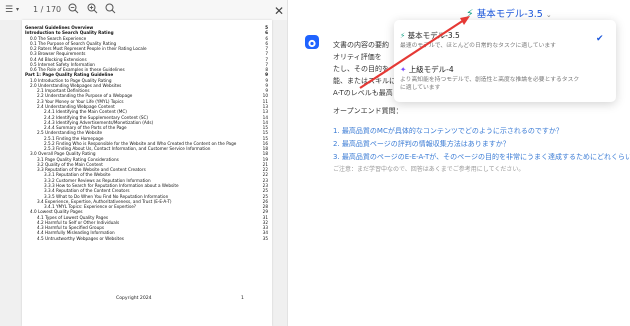 Image resolution: width=630 pixels, height=326 pixels. I want to click on answer-line: 能、またはスキルに, so click(364, 81).